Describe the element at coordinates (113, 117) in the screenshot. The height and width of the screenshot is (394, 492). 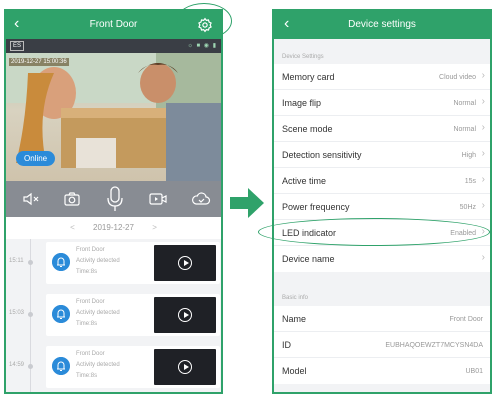
I see `live-video: 2019-12-27 15:00:36 Online` at that location.